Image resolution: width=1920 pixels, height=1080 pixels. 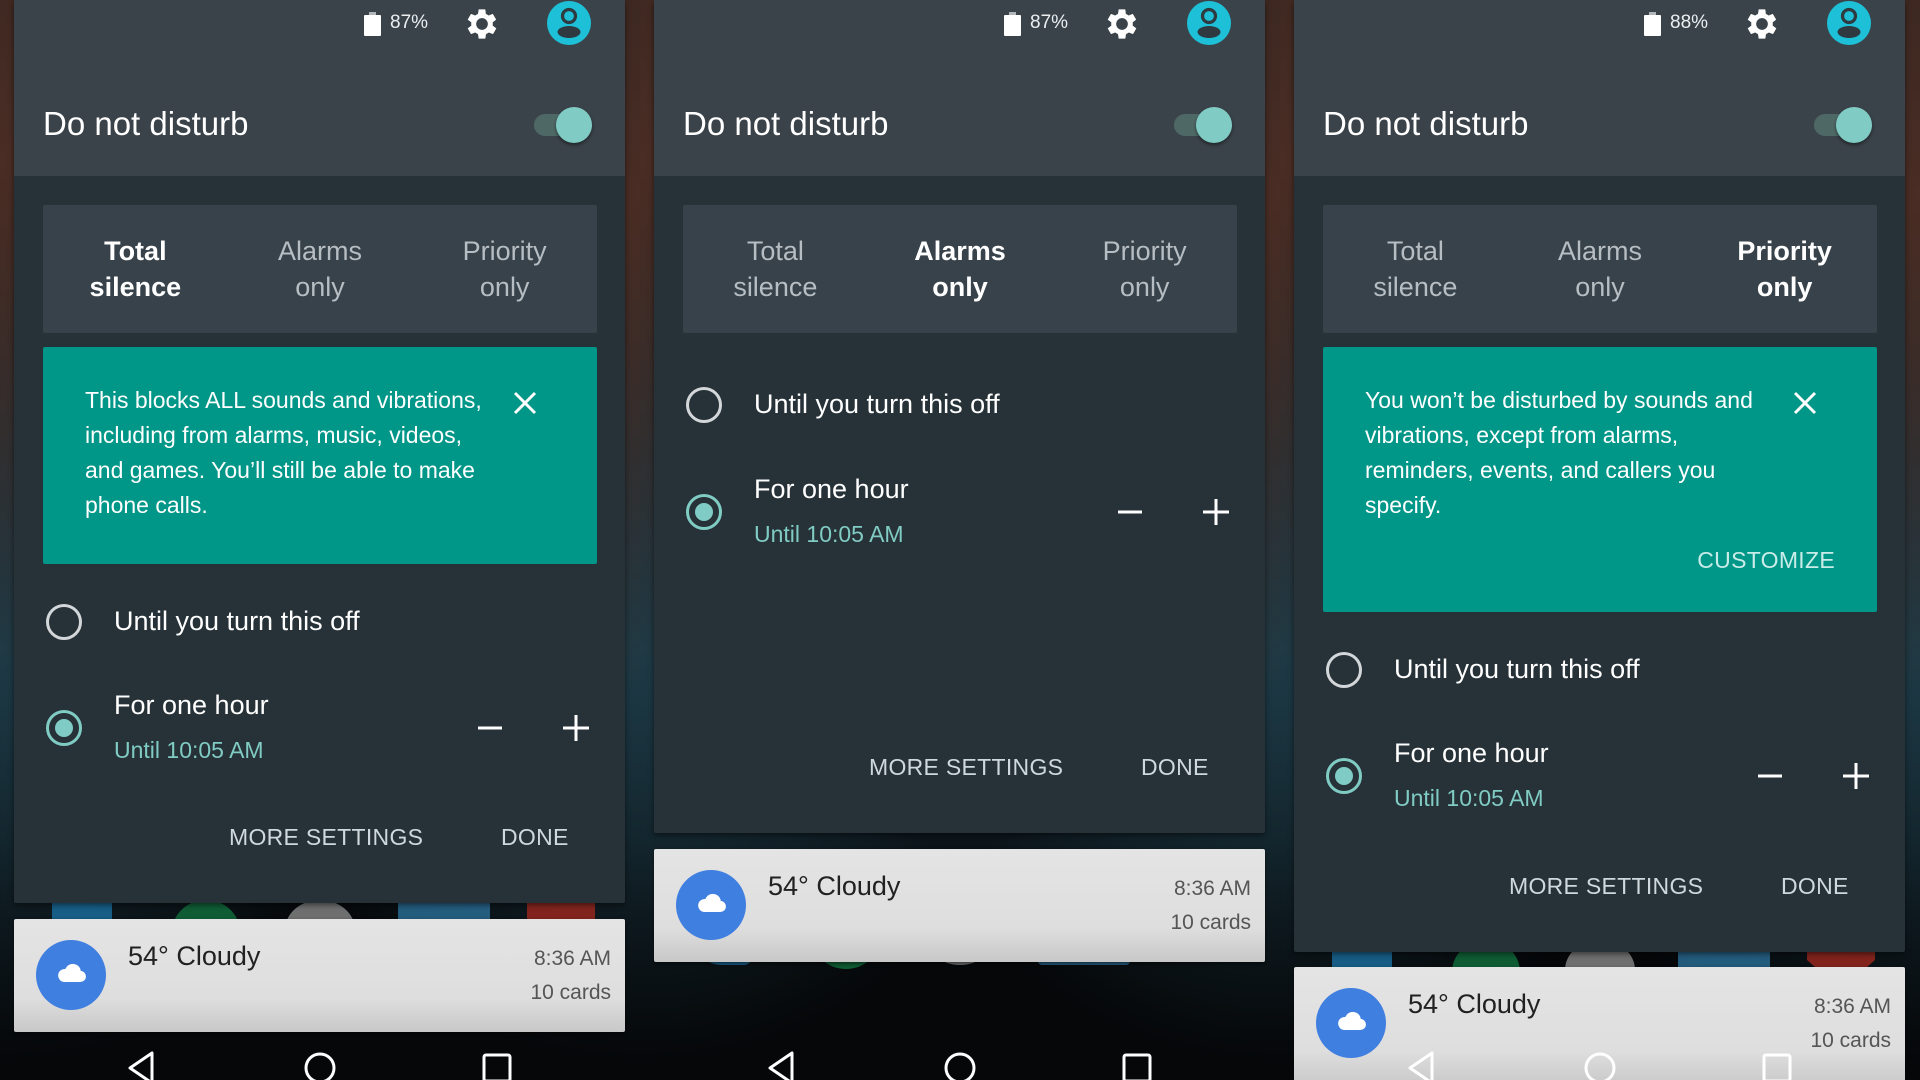 What do you see at coordinates (1599, 88) in the screenshot?
I see `dnd-header: 88% Do not disturb` at bounding box center [1599, 88].